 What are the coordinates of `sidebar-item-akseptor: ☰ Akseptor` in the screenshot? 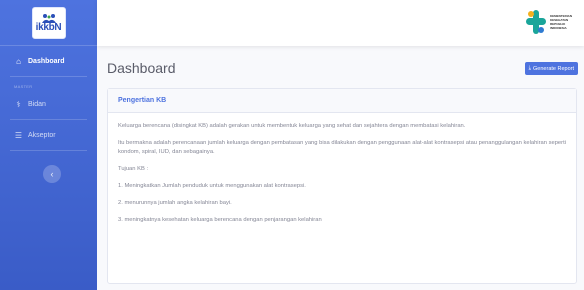 It's located at (48, 135).